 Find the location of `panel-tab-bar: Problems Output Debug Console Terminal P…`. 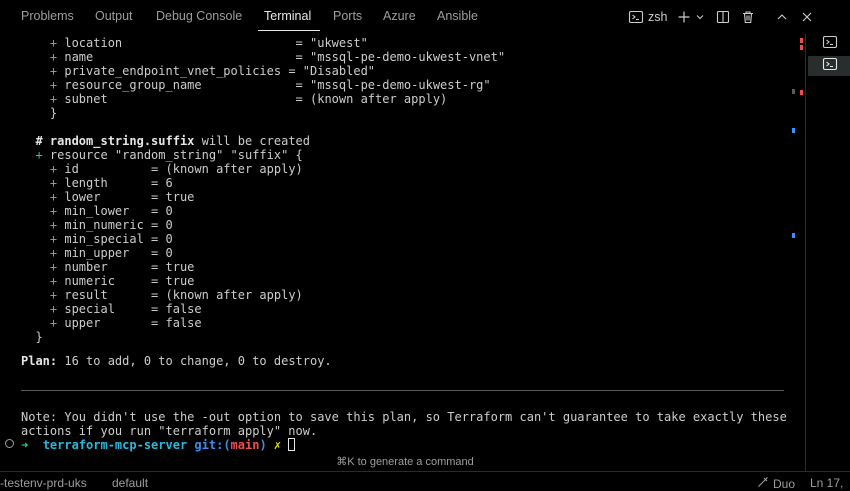

panel-tab-bar: Problems Output Debug Console Terminal P… is located at coordinates (425, 17).